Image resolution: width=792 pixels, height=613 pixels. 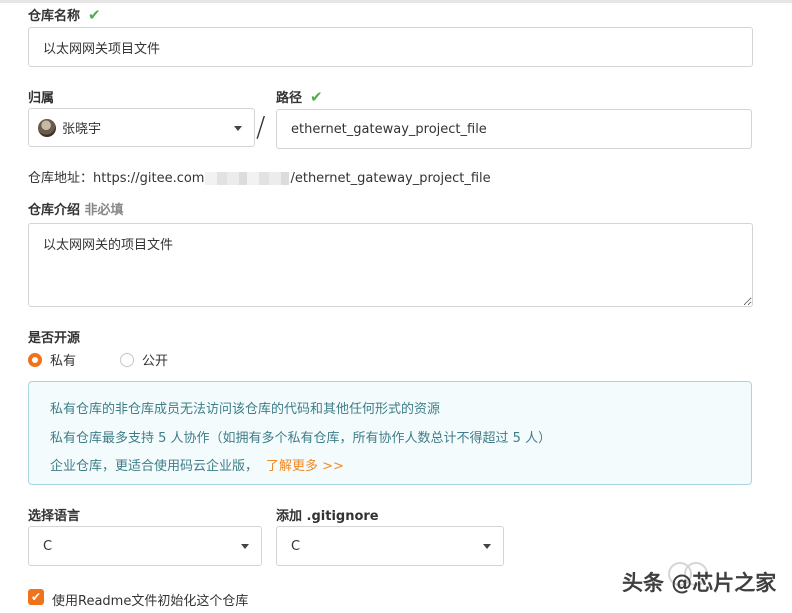 What do you see at coordinates (36, 597) in the screenshot?
I see `readme-checkbox: ✔` at bounding box center [36, 597].